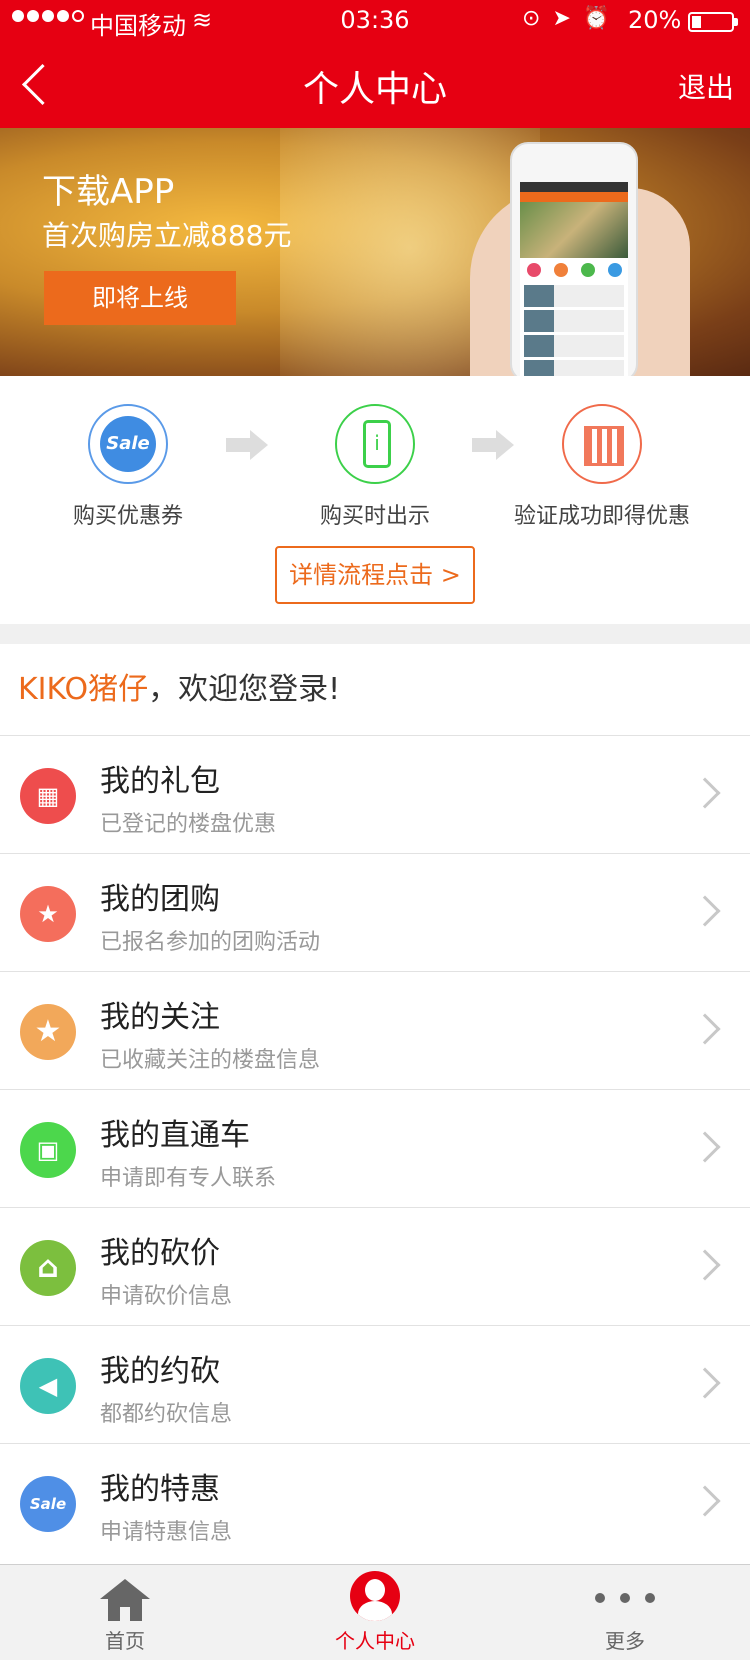 The height and width of the screenshot is (1660, 750). Describe the element at coordinates (244, 689) in the screenshot. I see `welcome-text: ，欢迎您登录!` at that location.